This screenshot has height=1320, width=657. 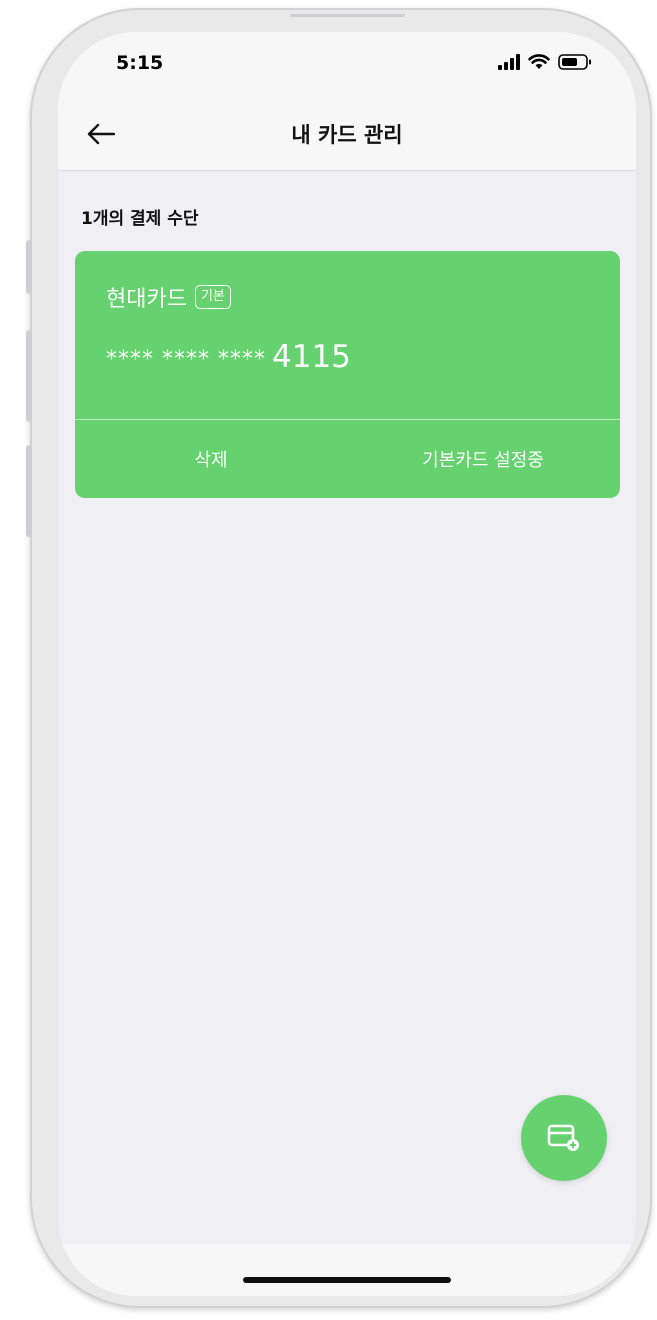 What do you see at coordinates (483, 458) in the screenshot?
I see `default-card-status-button: 기본카드 설정중` at bounding box center [483, 458].